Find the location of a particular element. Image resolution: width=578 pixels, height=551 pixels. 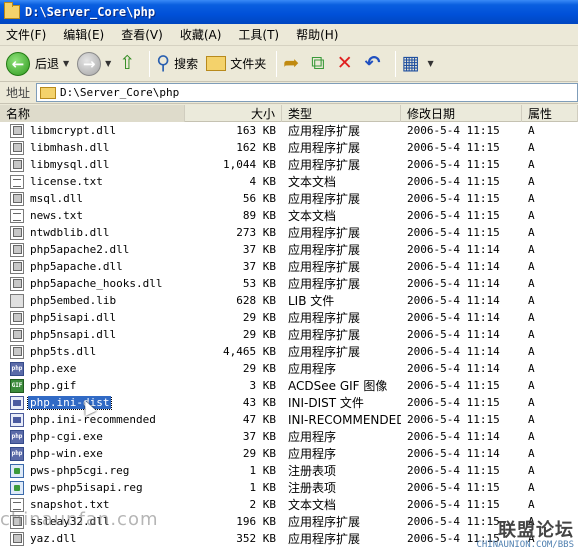

file-row: libmcrypt.dll 163 KB 应用程序扩展 2006-5-4 11:15 A is located at coordinates (289, 130).